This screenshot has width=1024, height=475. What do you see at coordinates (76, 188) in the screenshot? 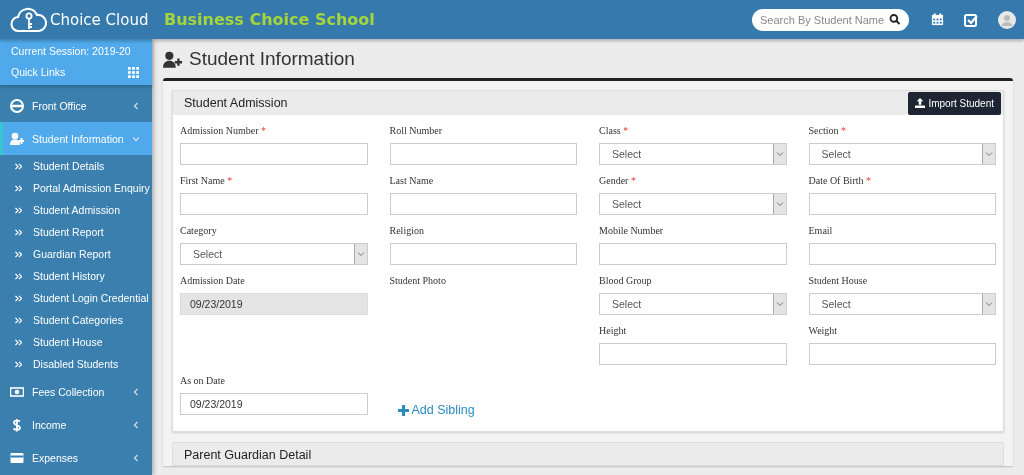
I see `submenu-item: Portal Admission Enquiry` at bounding box center [76, 188].